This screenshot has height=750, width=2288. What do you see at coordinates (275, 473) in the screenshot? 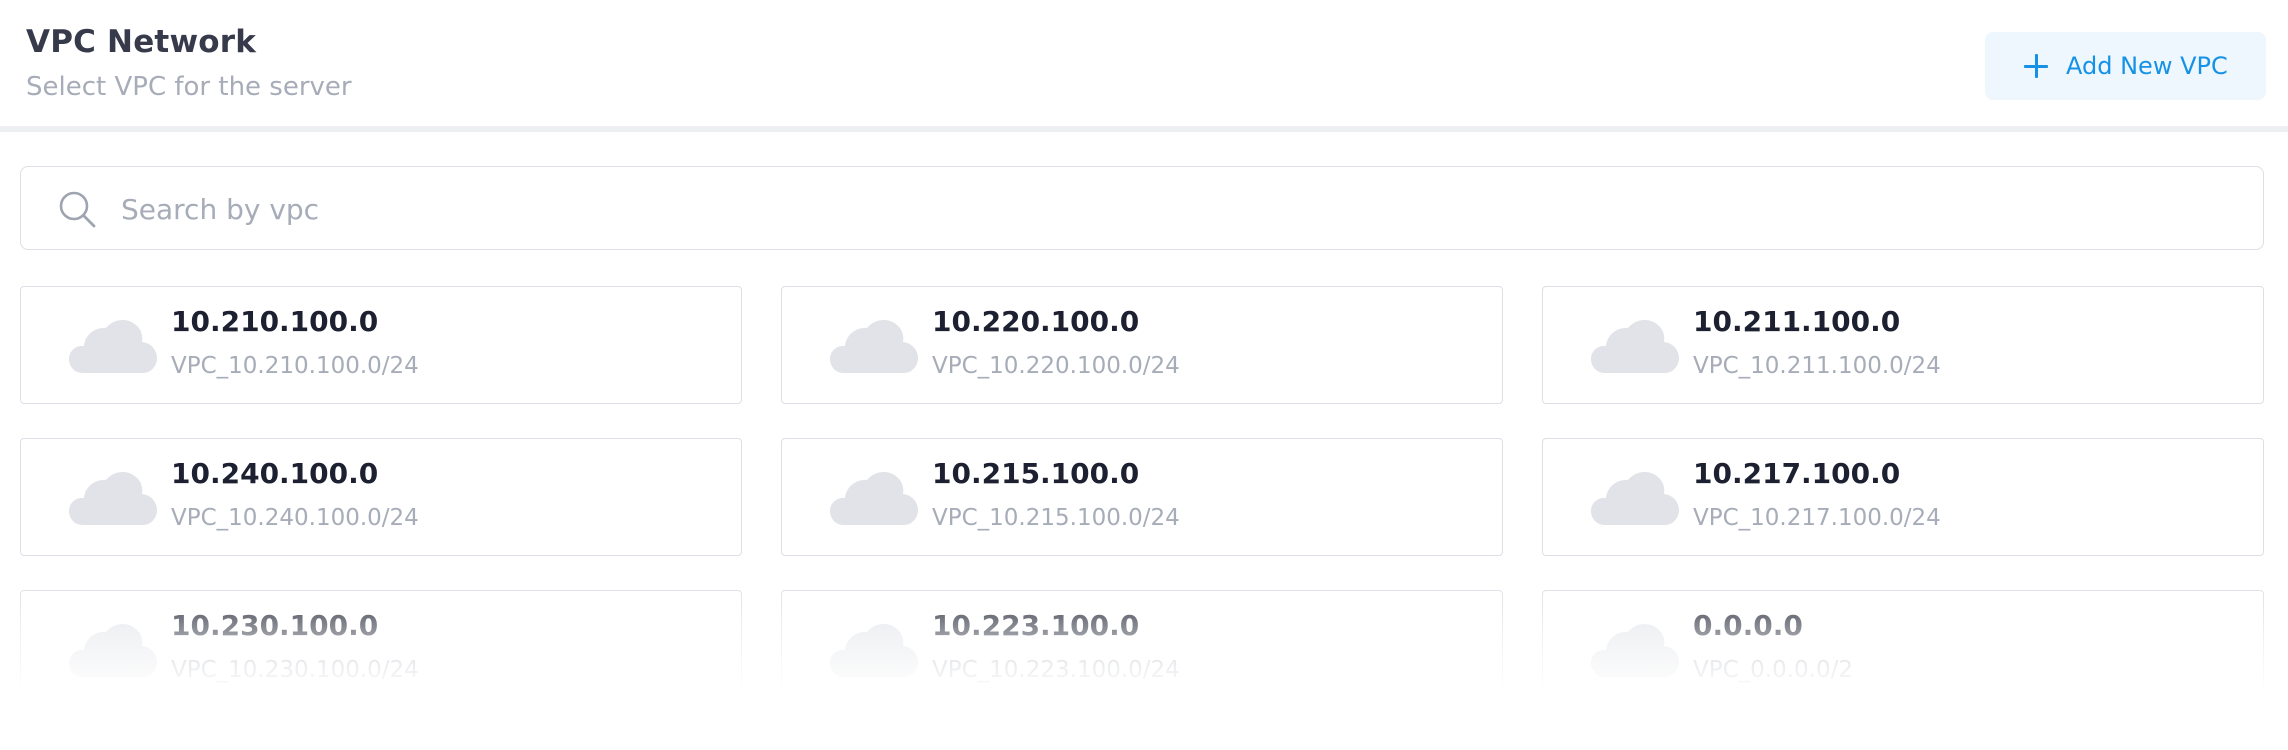
I see `vpc-cidr: 10.240.100.0` at bounding box center [275, 473].